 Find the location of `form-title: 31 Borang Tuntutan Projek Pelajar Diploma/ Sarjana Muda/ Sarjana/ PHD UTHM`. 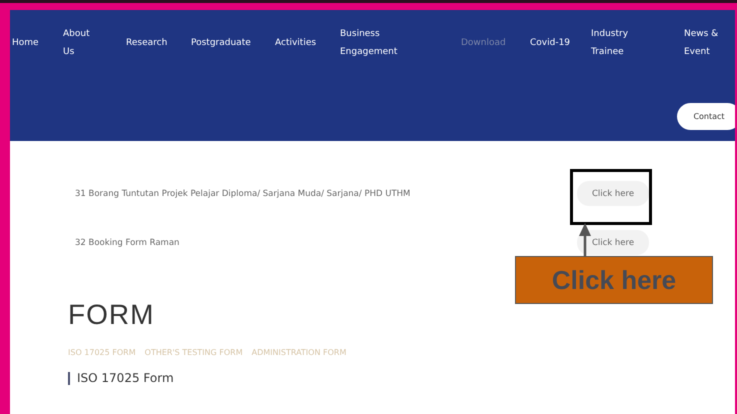

form-title: 31 Borang Tuntutan Projek Pelajar Diploma/ Sarjana Muda/ Sarjana/ PHD UTHM is located at coordinates (243, 193).